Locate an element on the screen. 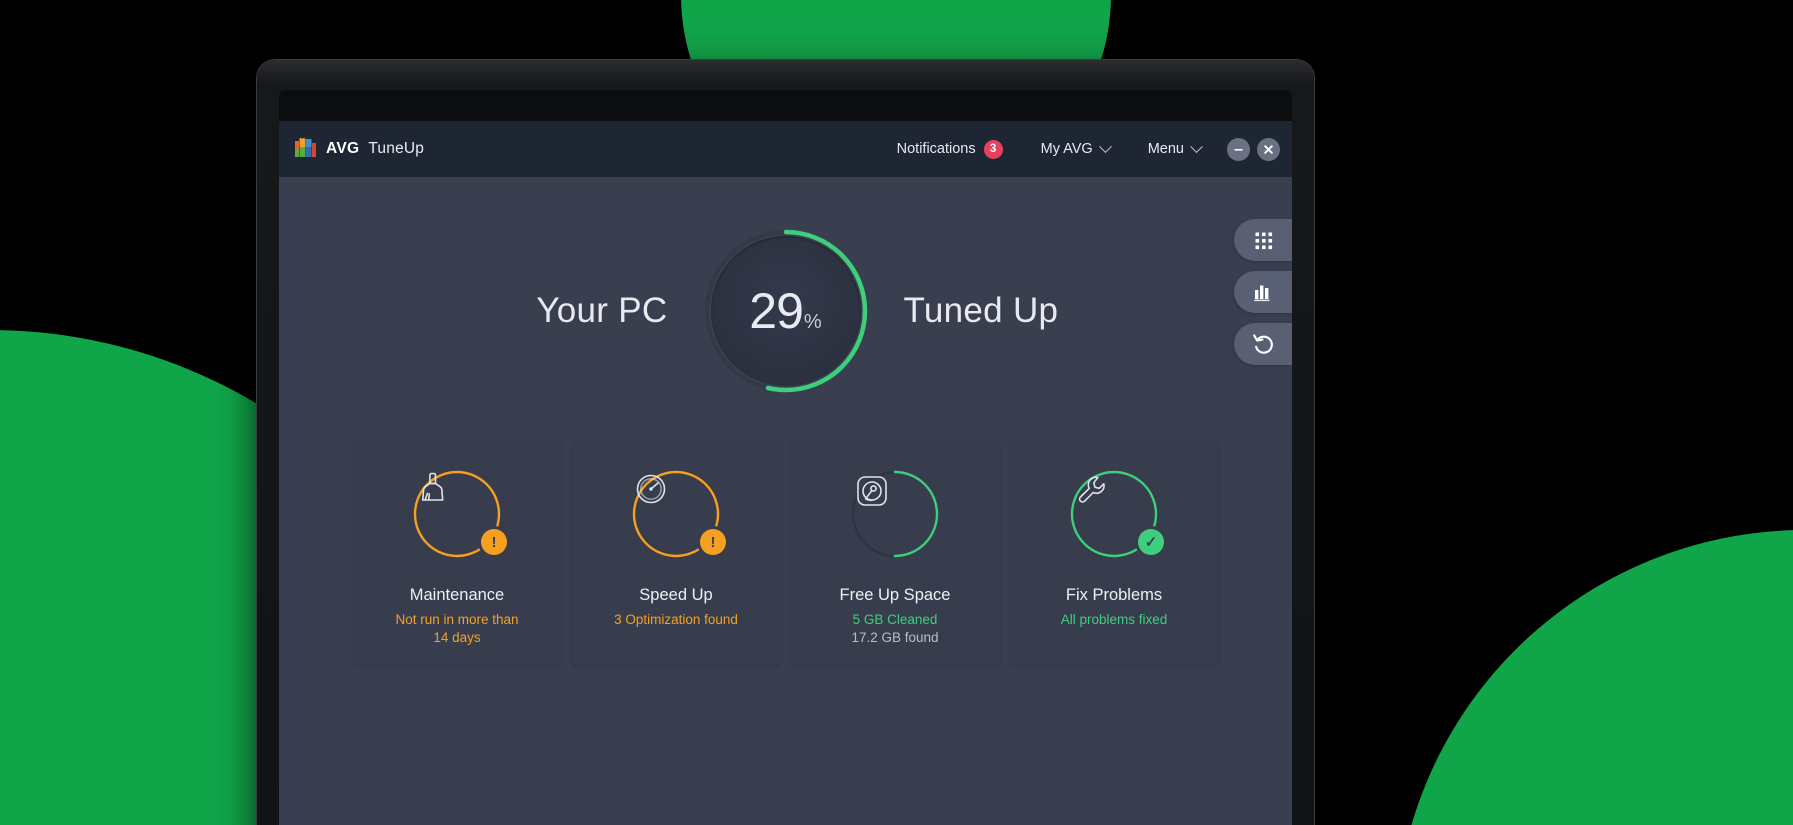 The image size is (1793, 825). card-ring is located at coordinates (895, 514).